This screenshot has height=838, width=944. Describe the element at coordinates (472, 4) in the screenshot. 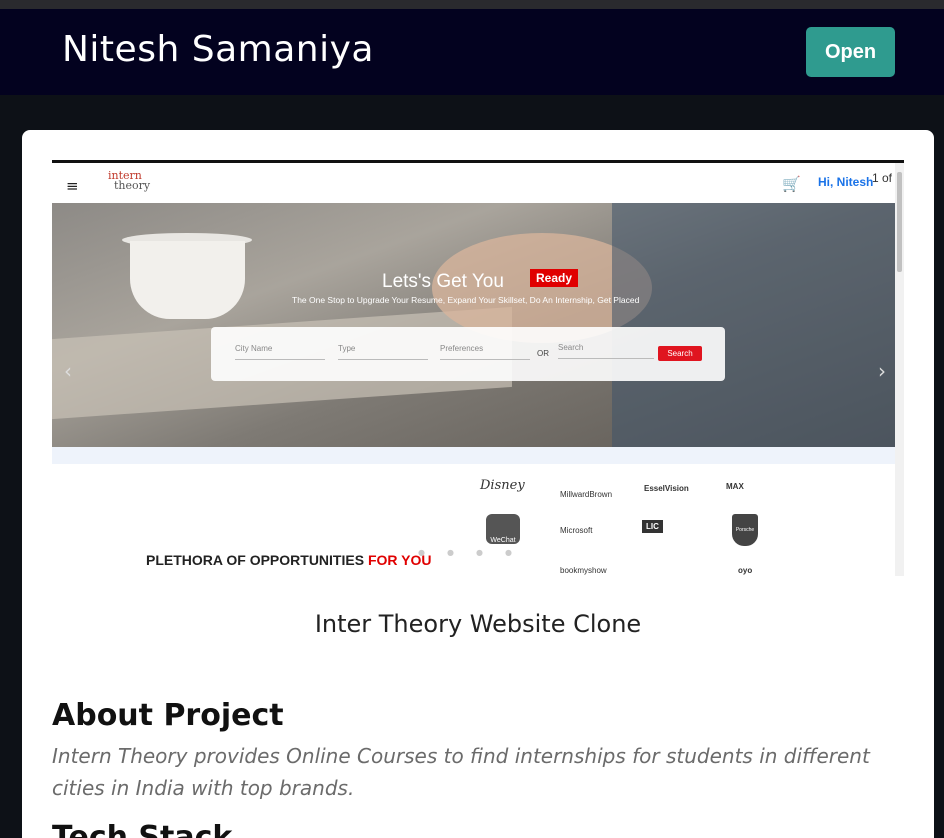

I see `top-strip` at that location.